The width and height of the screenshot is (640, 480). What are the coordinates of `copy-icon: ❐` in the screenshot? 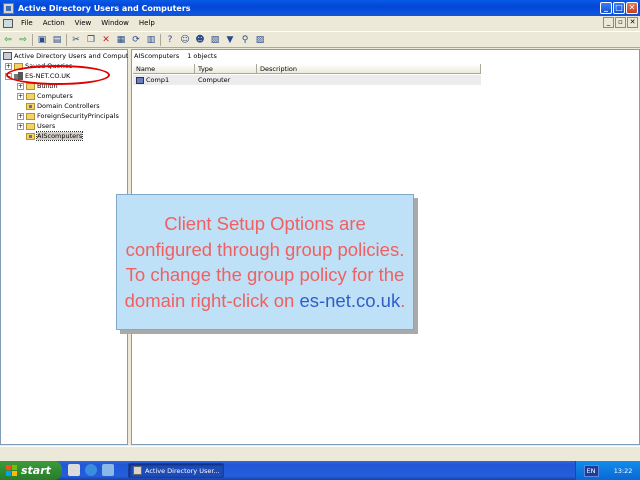 It's located at (91, 40).